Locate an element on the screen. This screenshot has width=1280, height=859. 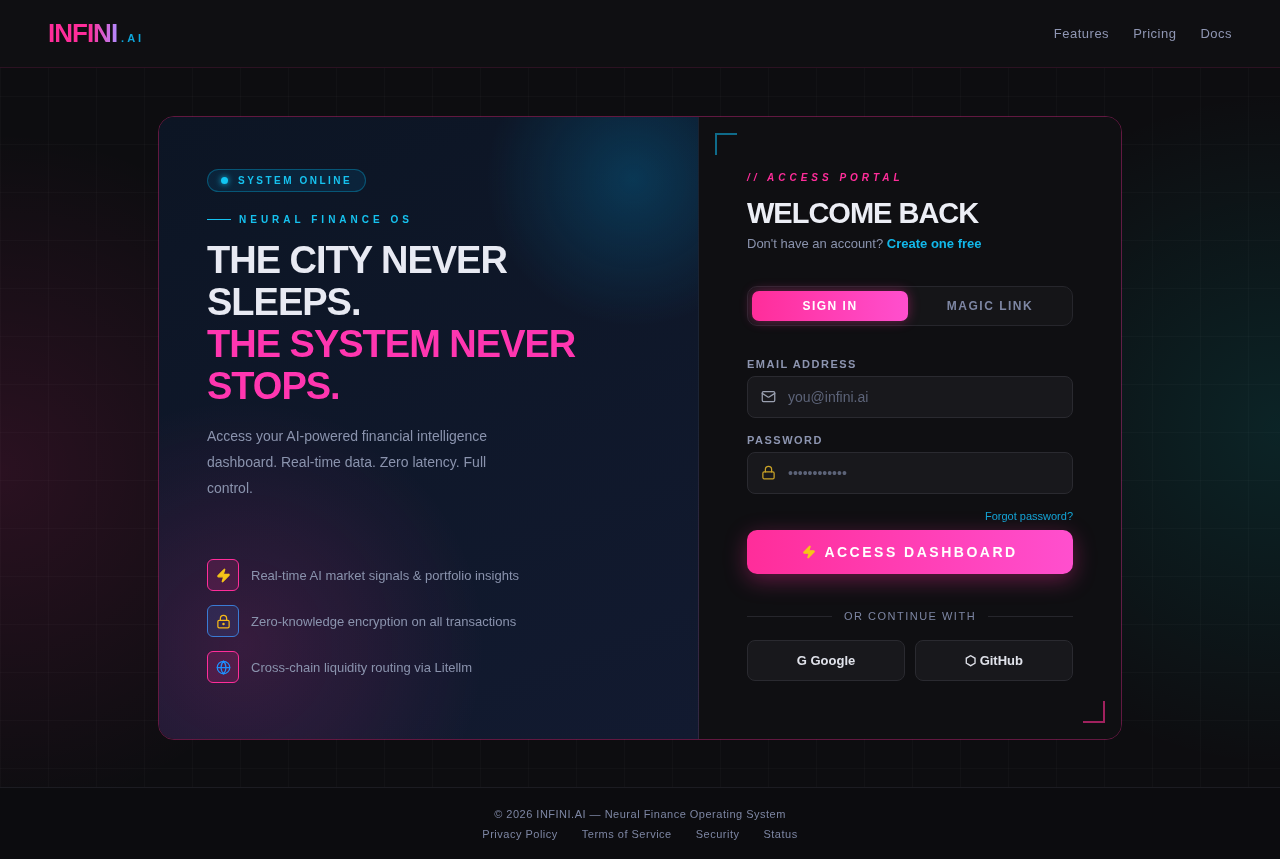
forgot-password-link: Forgot password? is located at coordinates (1028, 516).